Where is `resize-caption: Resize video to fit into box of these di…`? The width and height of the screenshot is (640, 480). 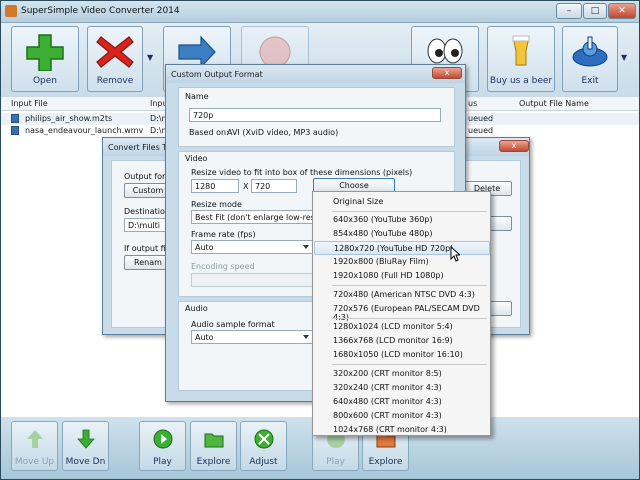 resize-caption: Resize video to fit into box of these di… is located at coordinates (302, 172).